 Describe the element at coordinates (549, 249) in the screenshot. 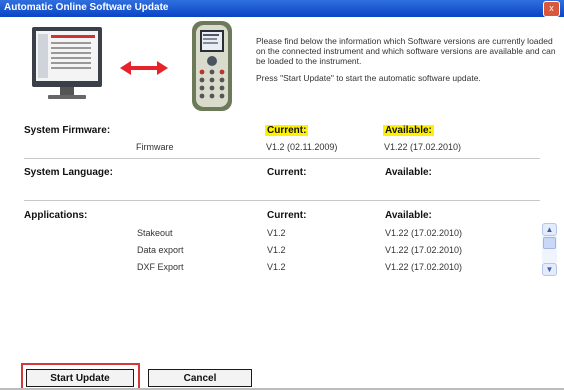

I see `applications-scrollbar: ▲ ▼` at that location.